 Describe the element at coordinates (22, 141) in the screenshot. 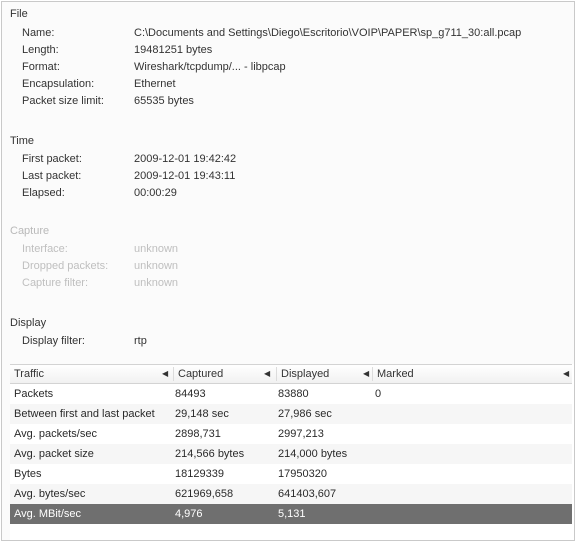

I see `time-section-title: Time` at that location.